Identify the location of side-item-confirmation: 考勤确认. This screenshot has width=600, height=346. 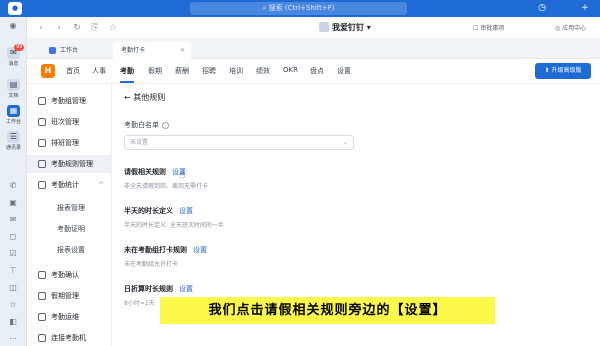
(69, 275).